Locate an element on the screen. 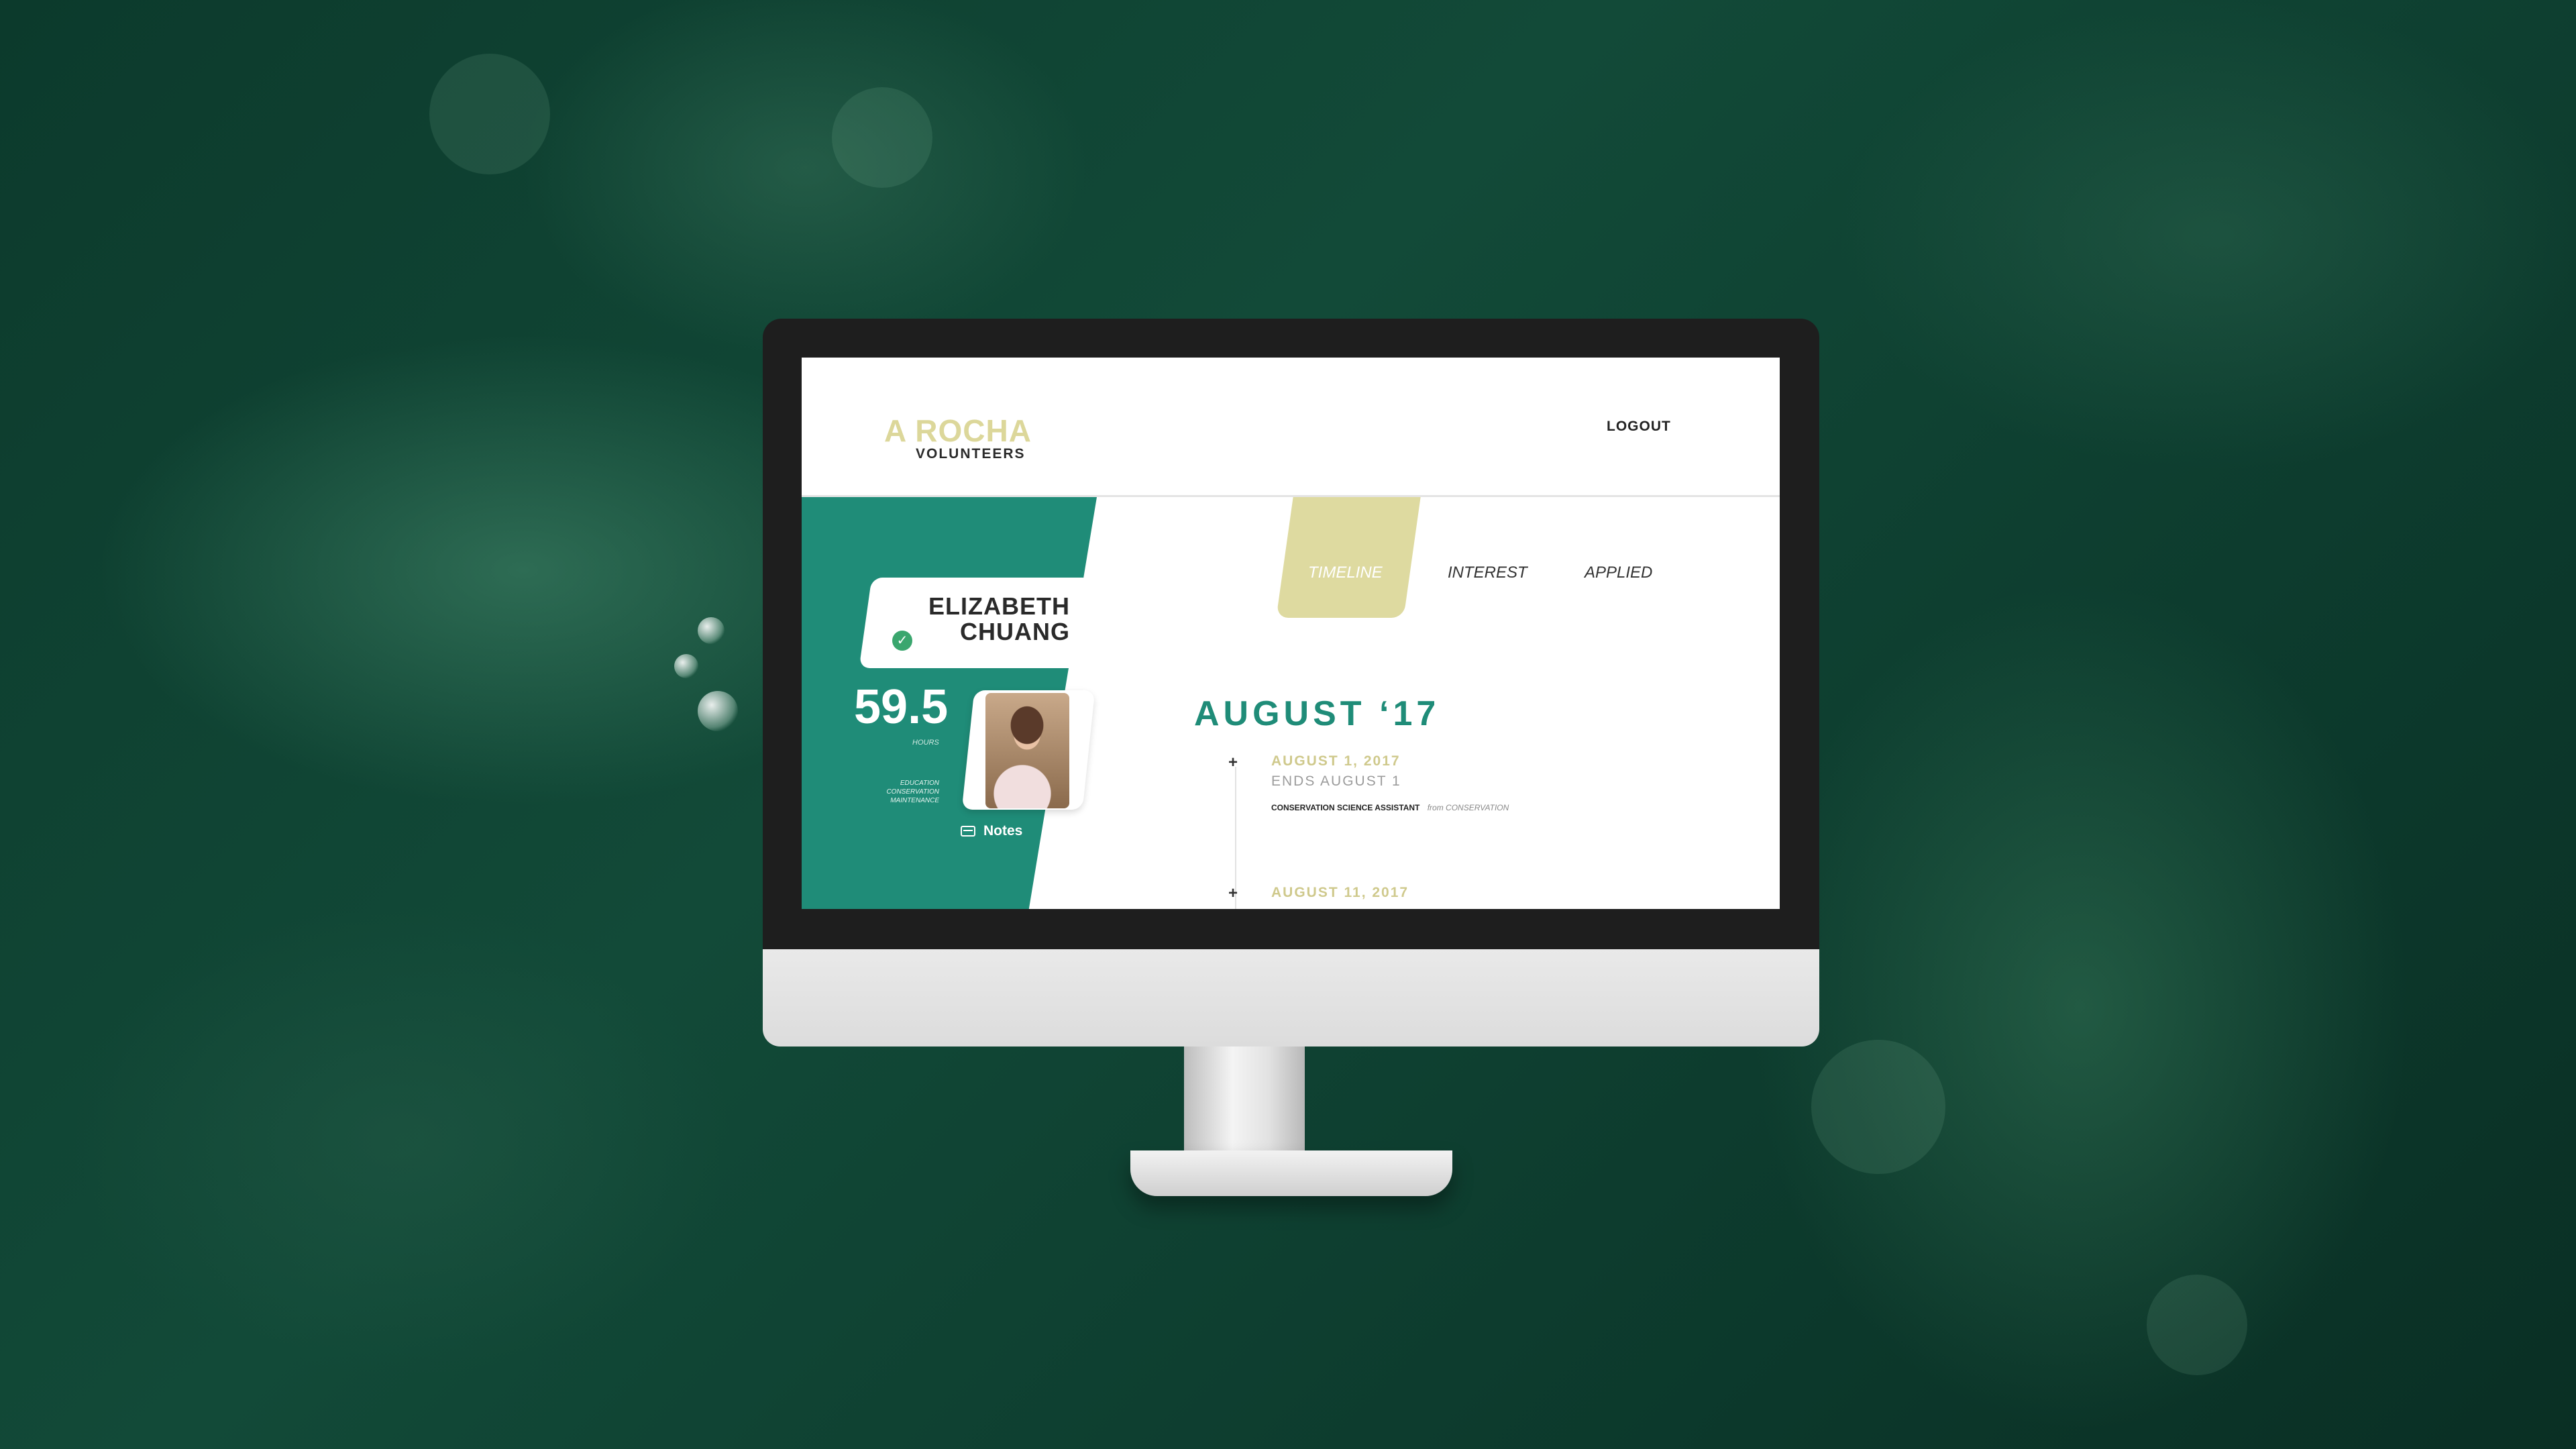 Image resolution: width=2576 pixels, height=1449 pixels. brand-subtitle: VOLUNTEERS is located at coordinates (971, 454).